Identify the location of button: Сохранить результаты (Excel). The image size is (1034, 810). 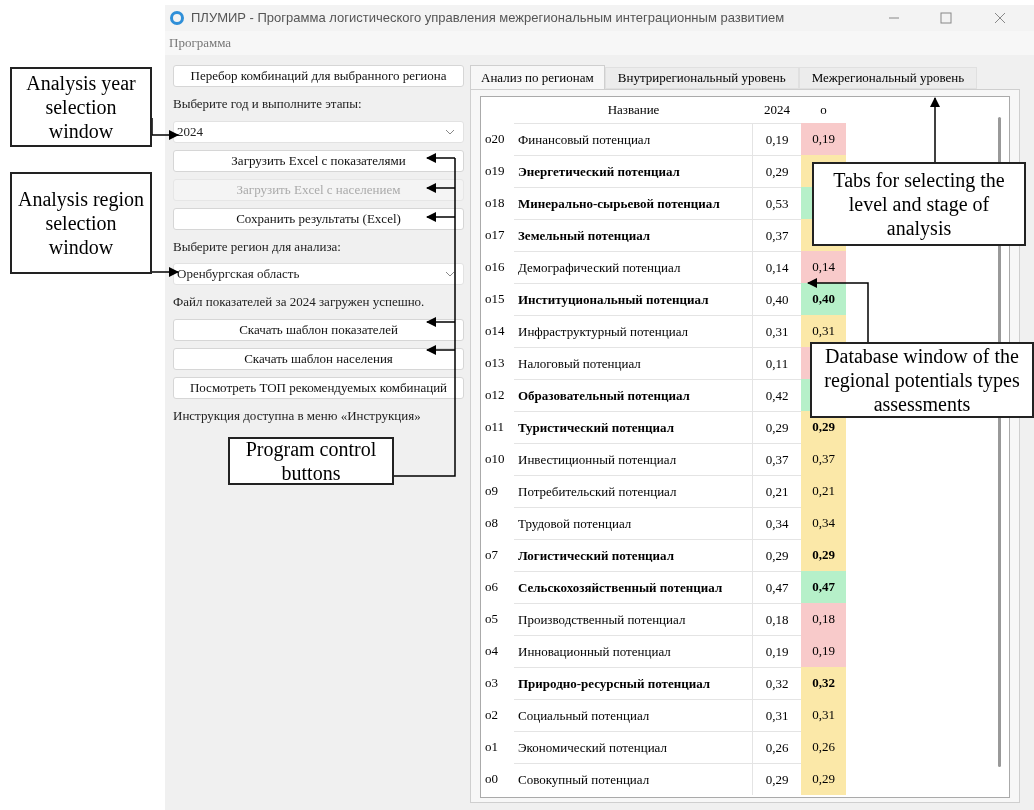
(318, 218).